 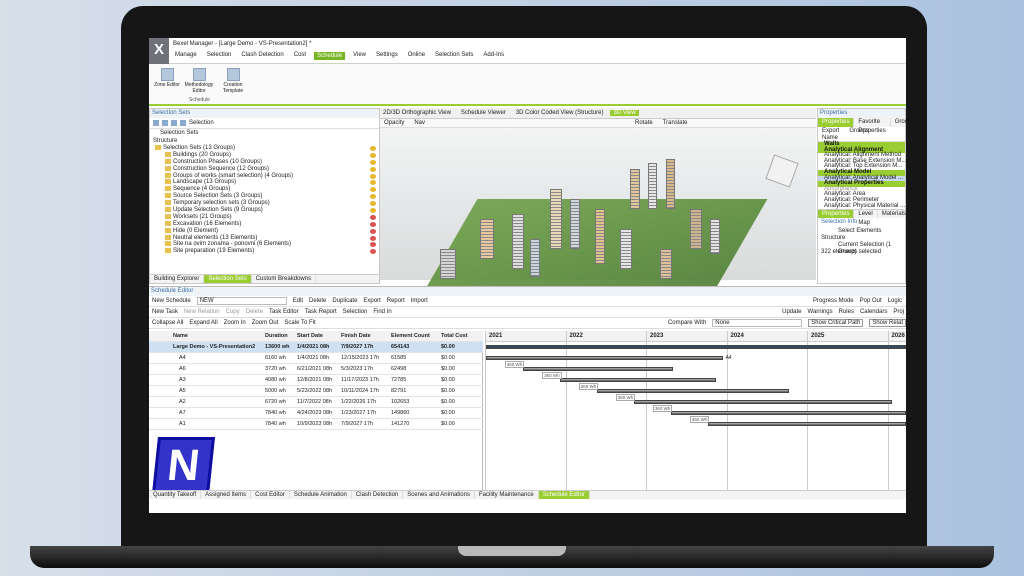 What do you see at coordinates (898, 312) in the screenshot?
I see `project-button: Proj` at bounding box center [898, 312].